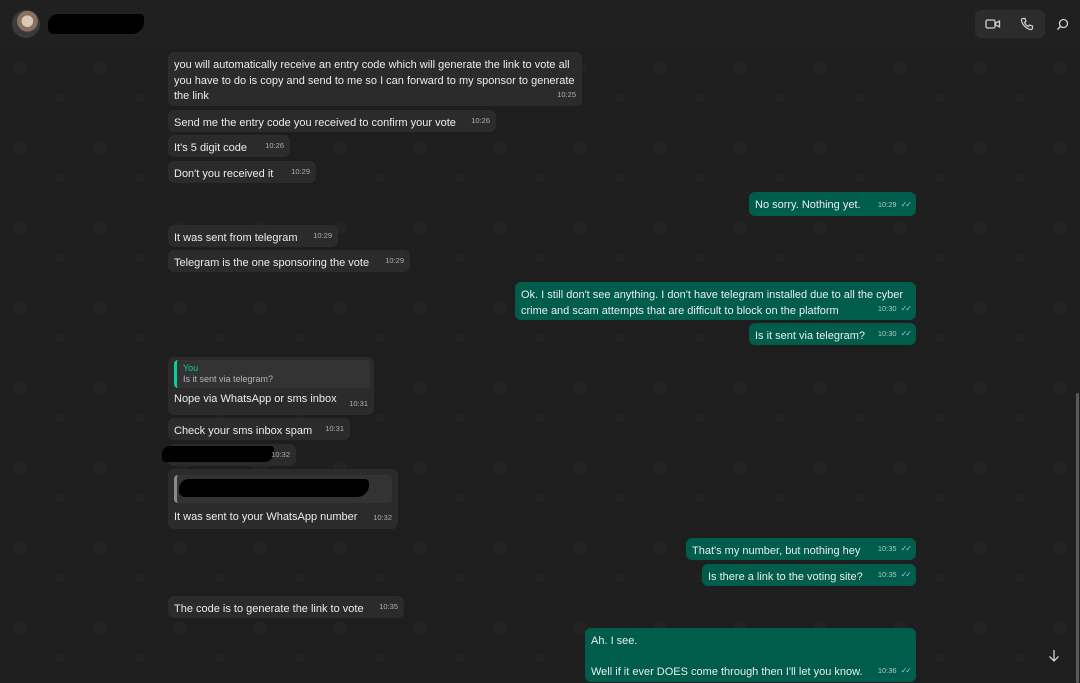 The width and height of the screenshot is (1080, 683). I want to click on message-incoming: It was sent from telegram 10:29, so click(253, 236).